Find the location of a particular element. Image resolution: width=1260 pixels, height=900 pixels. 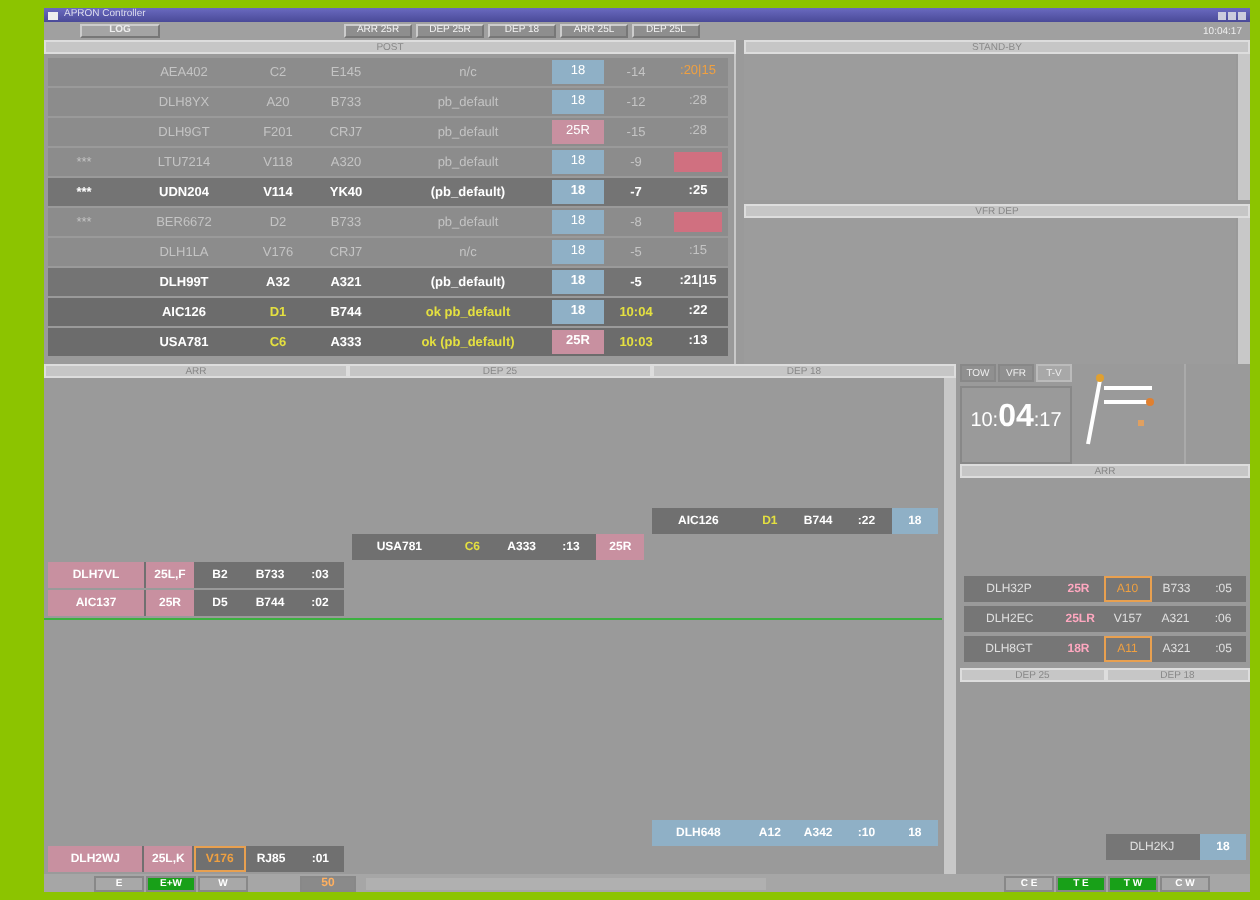

minimize-icon is located at coordinates (1222, 15).